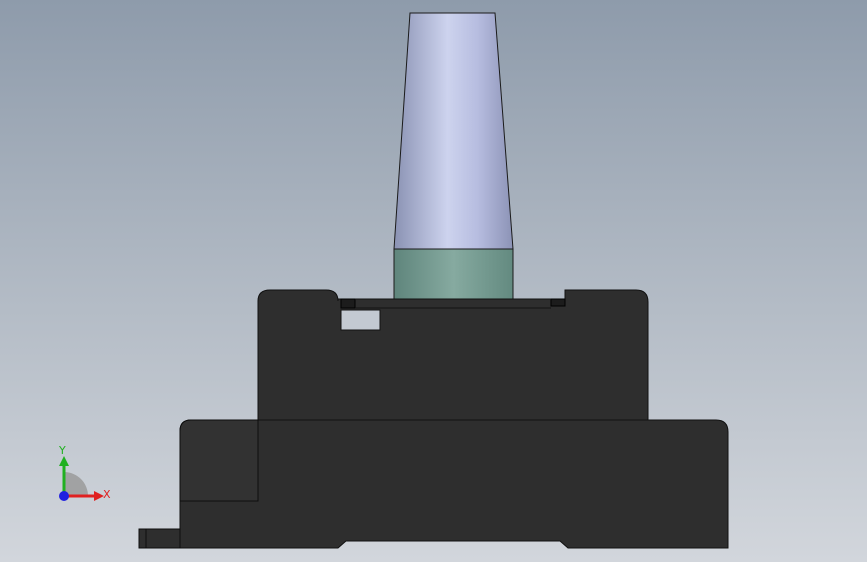 The width and height of the screenshot is (867, 562). I want to click on left-foot-tab, so click(159, 538).